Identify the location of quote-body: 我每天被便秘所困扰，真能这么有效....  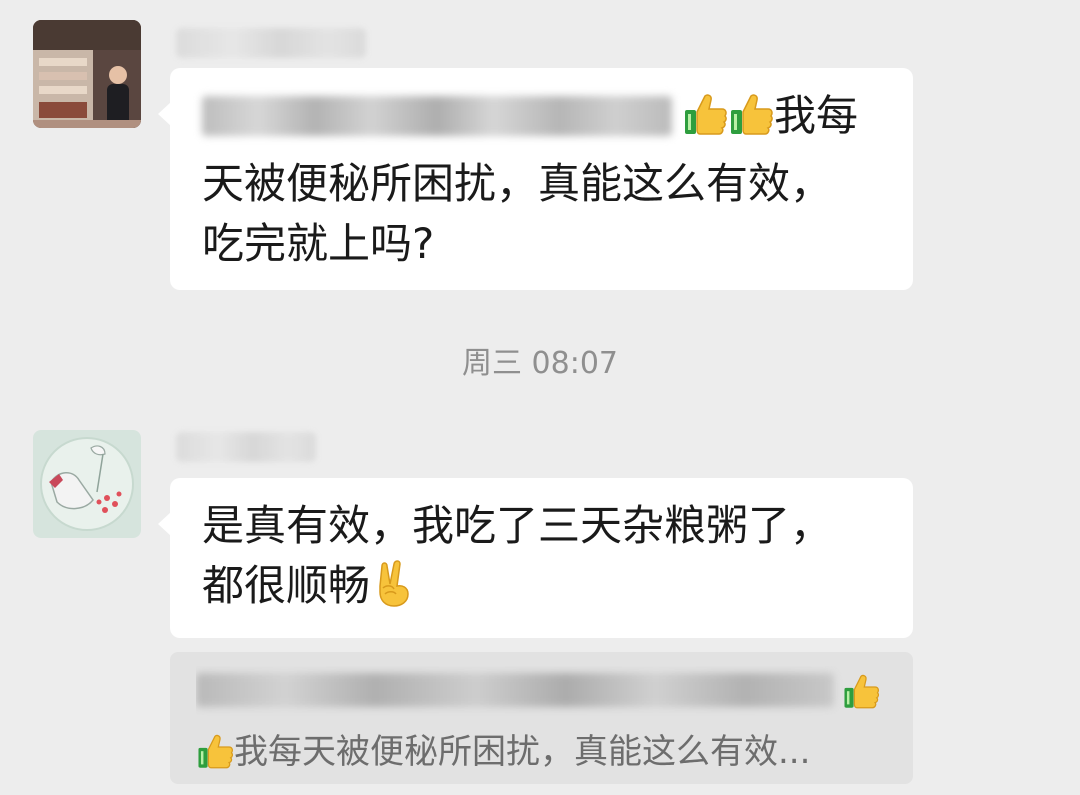
(541, 756).